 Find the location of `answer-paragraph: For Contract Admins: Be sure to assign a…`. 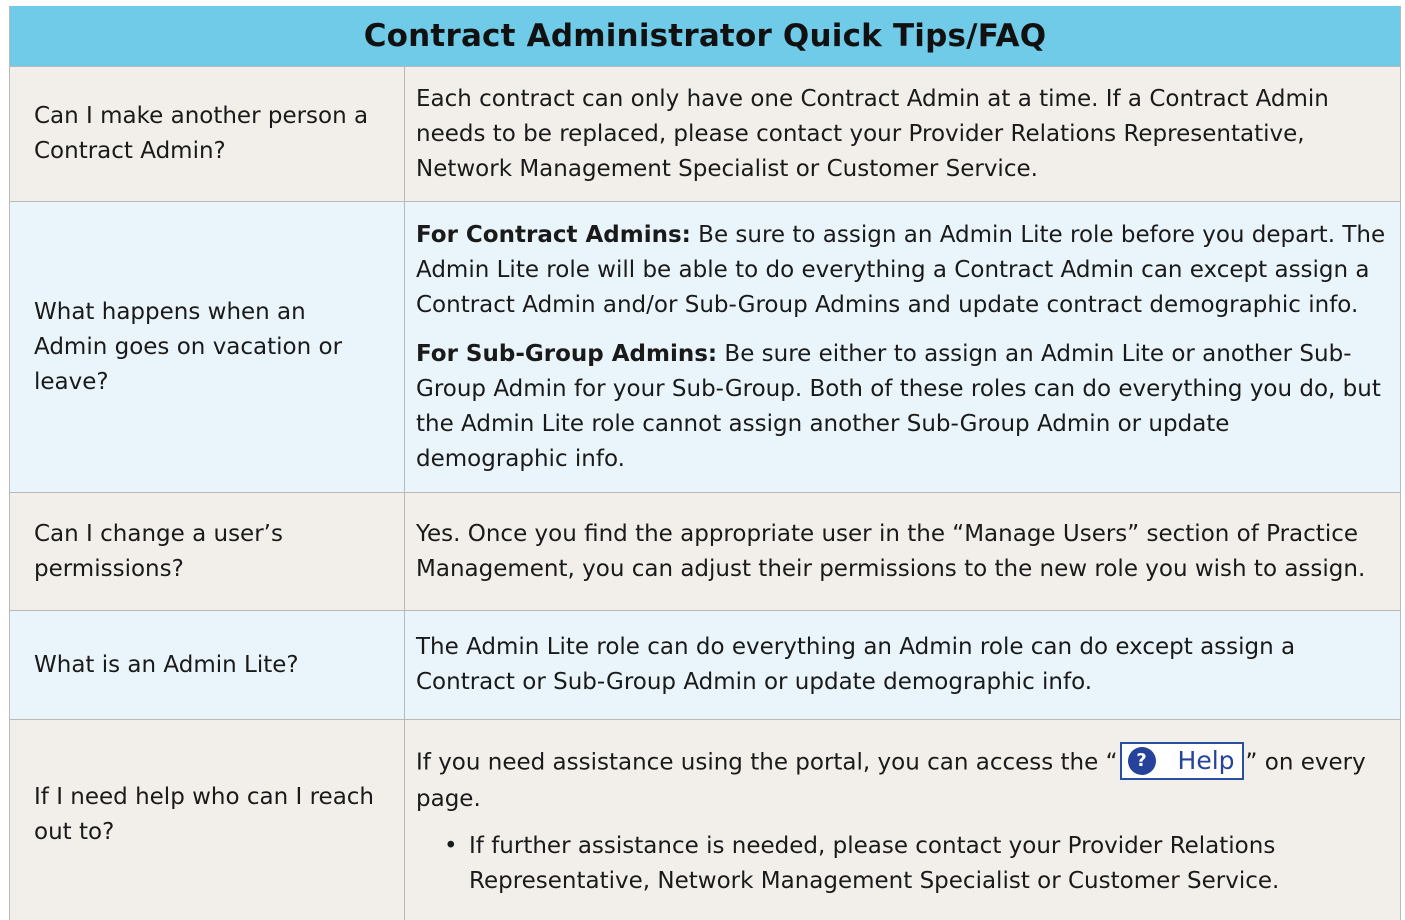

answer-paragraph: For Contract Admins: Be sure to assign a… is located at coordinates (902, 270).